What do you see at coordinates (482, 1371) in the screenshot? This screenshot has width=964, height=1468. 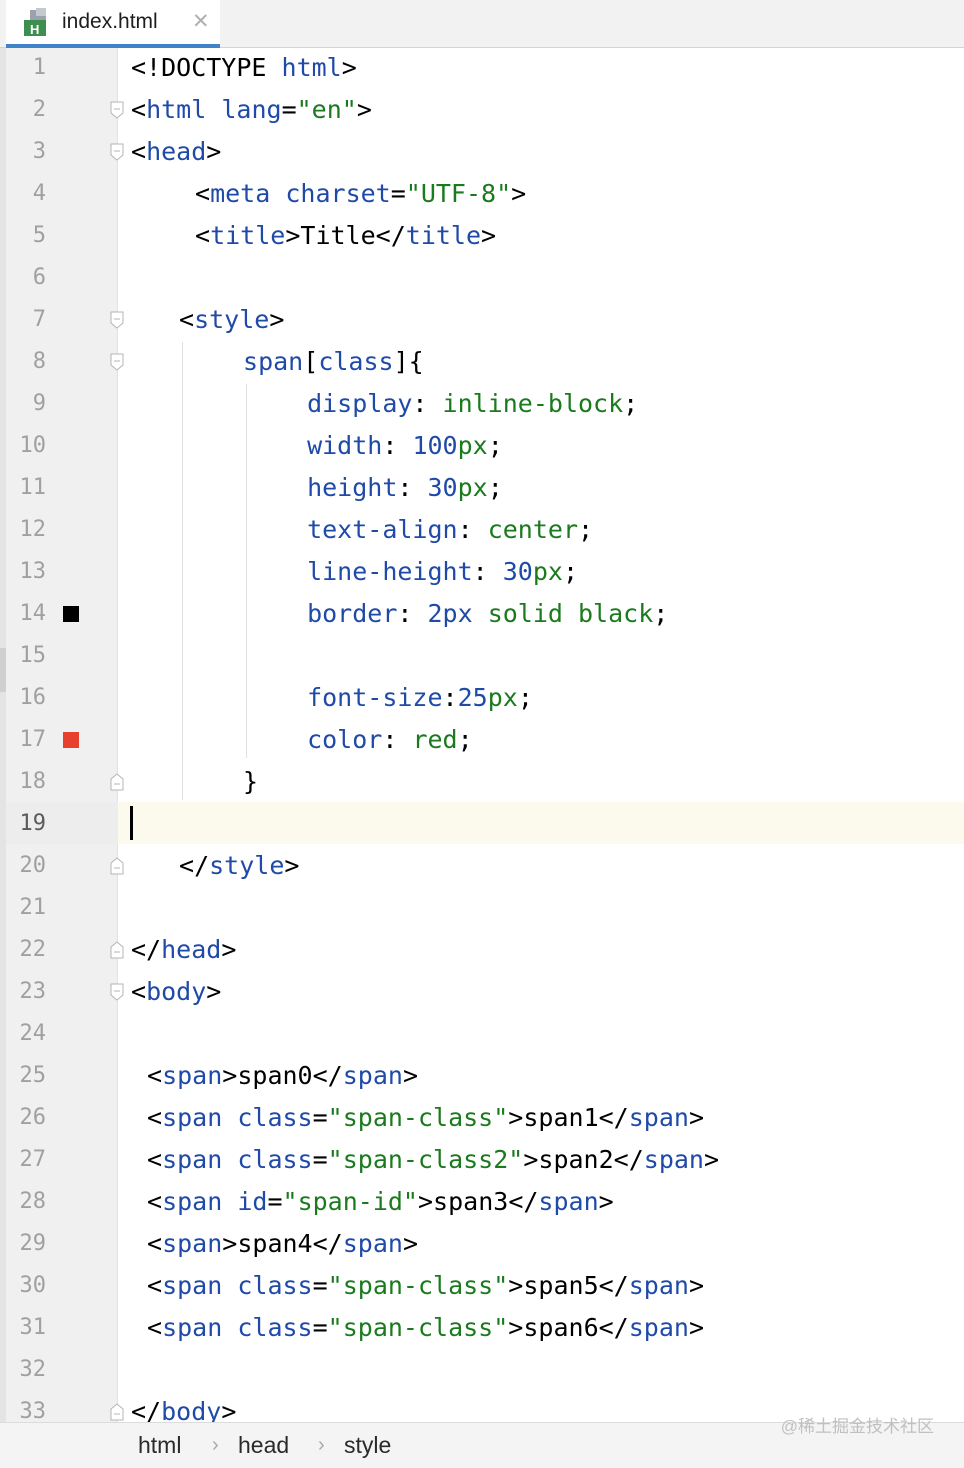 I see `code-line: 32` at bounding box center [482, 1371].